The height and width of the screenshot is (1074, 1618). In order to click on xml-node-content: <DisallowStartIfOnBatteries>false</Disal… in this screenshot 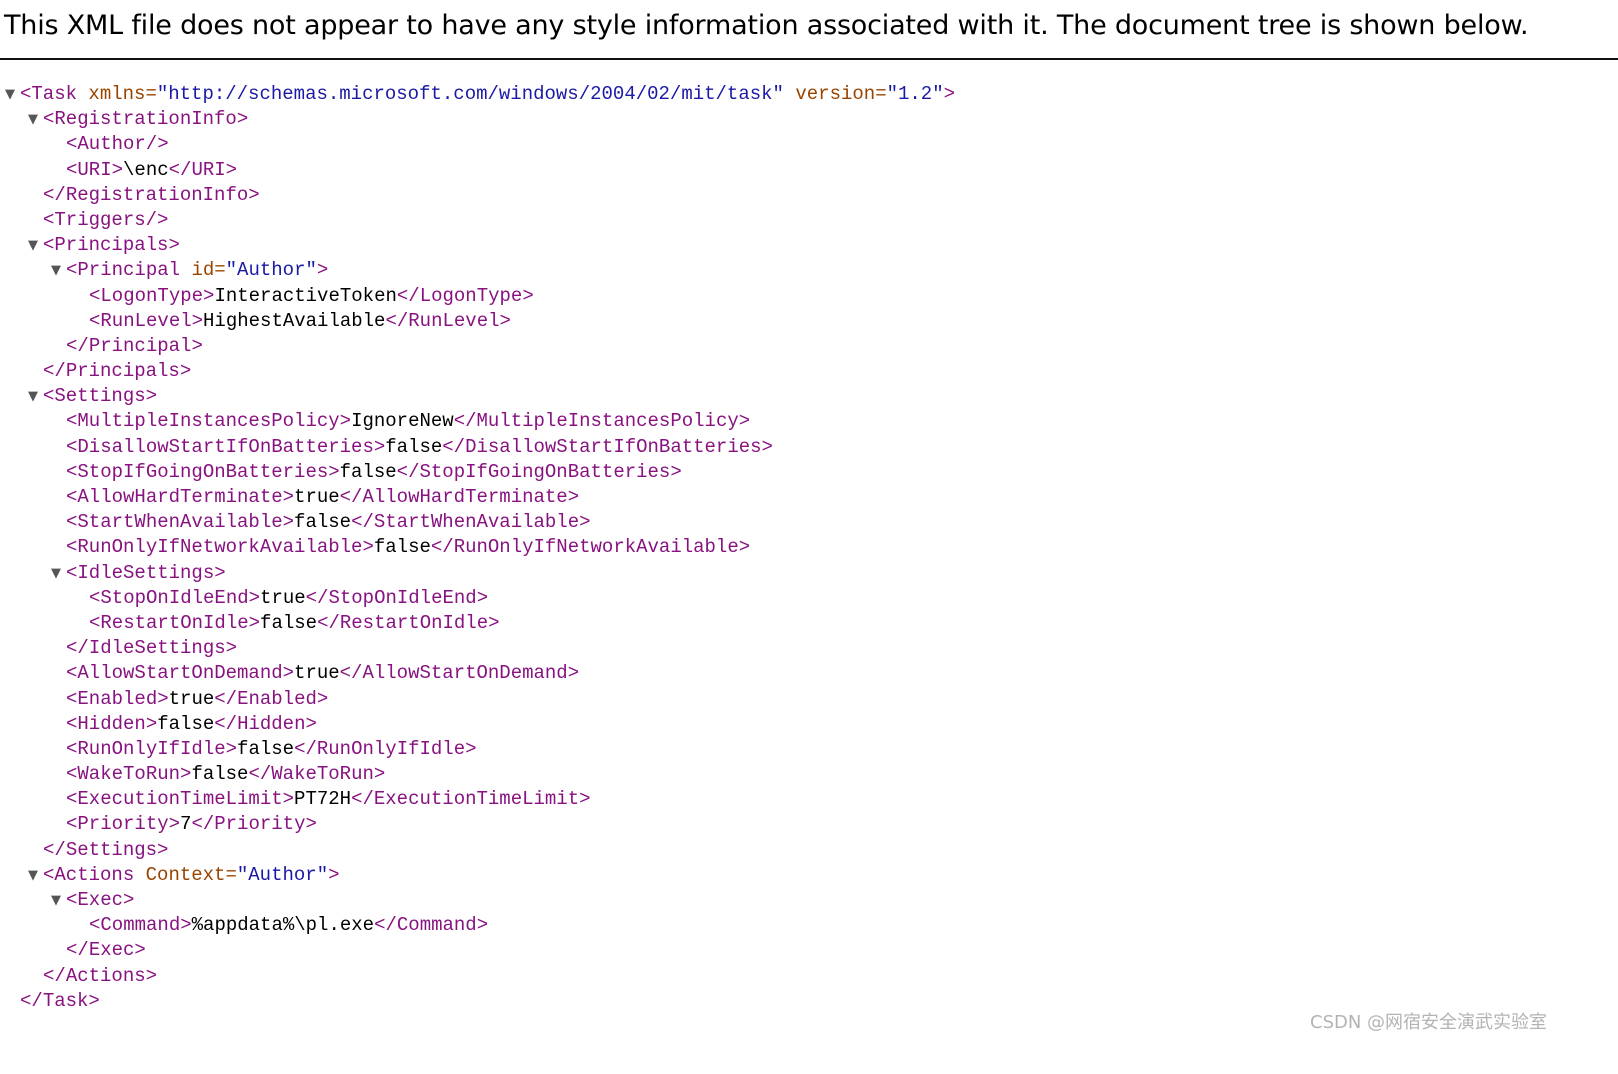, I will do `click(419, 447)`.